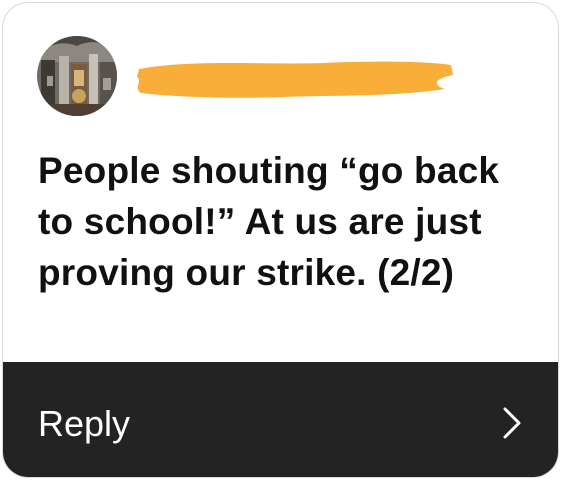 This screenshot has width=563, height=480. I want to click on reply-label: Reply, so click(84, 423).